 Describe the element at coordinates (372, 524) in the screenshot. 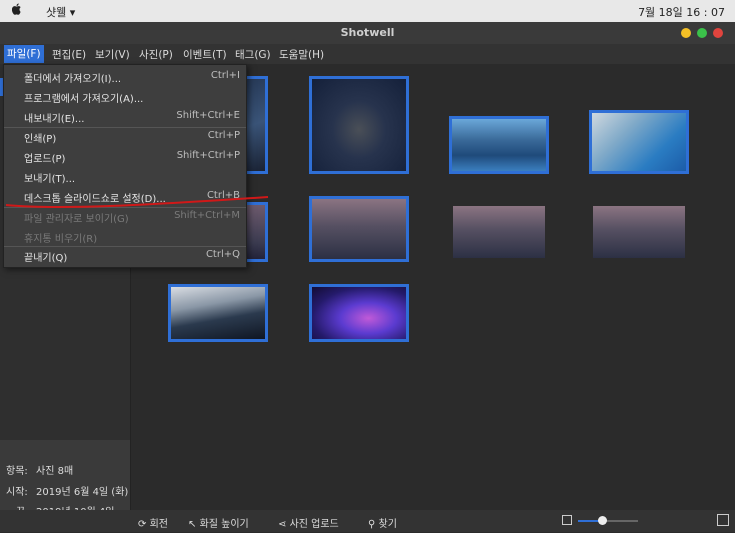

I see `search-icon: ⚲` at that location.